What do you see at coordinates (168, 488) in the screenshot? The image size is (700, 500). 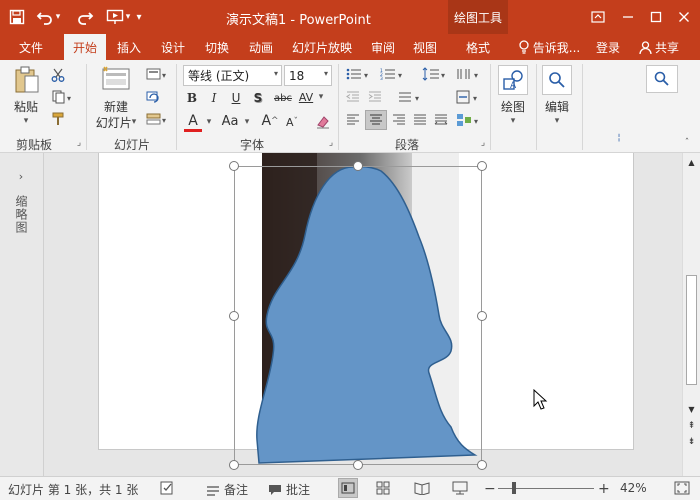 I see `spell-check-icon` at bounding box center [168, 488].